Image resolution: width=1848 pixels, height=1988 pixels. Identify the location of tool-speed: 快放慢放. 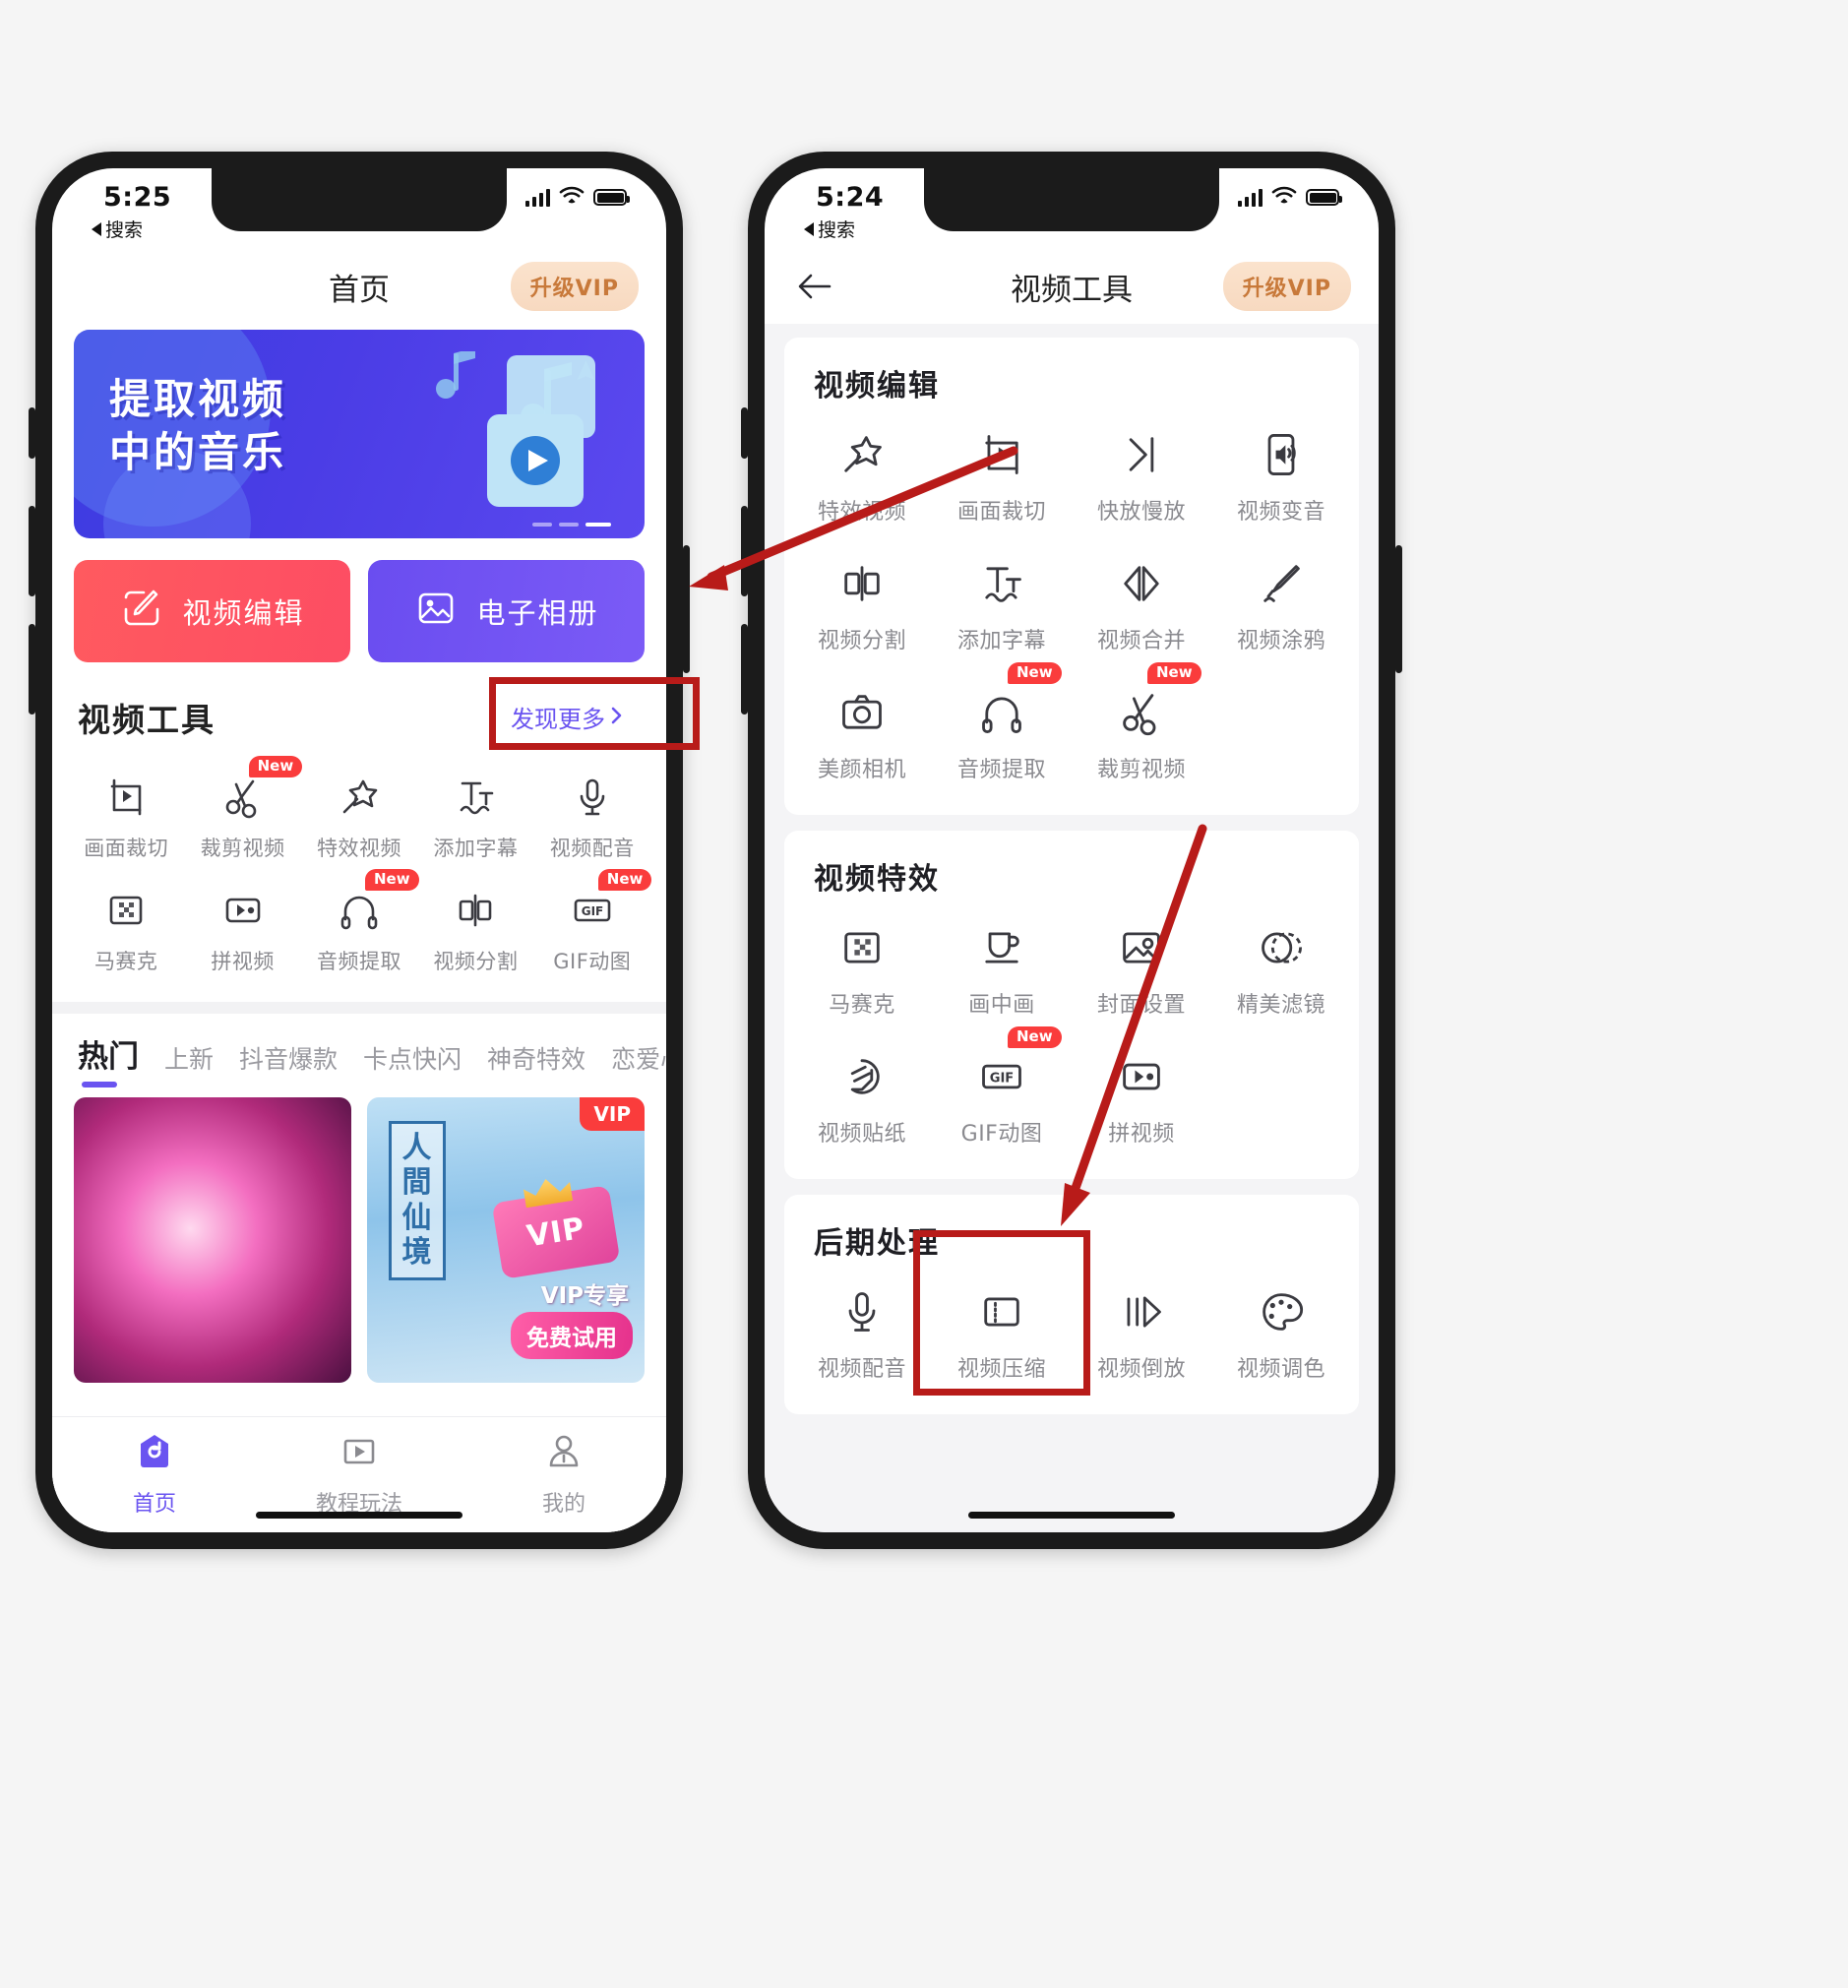
(1141, 474).